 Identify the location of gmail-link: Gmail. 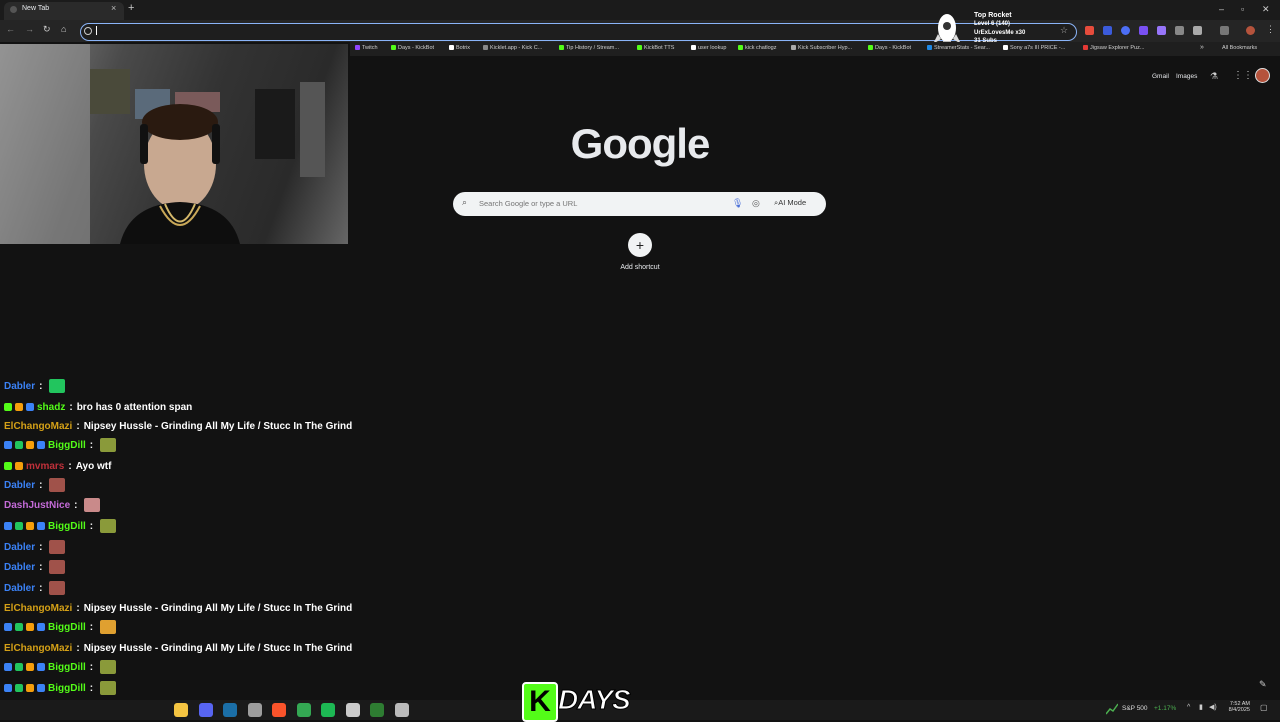
(1160, 76).